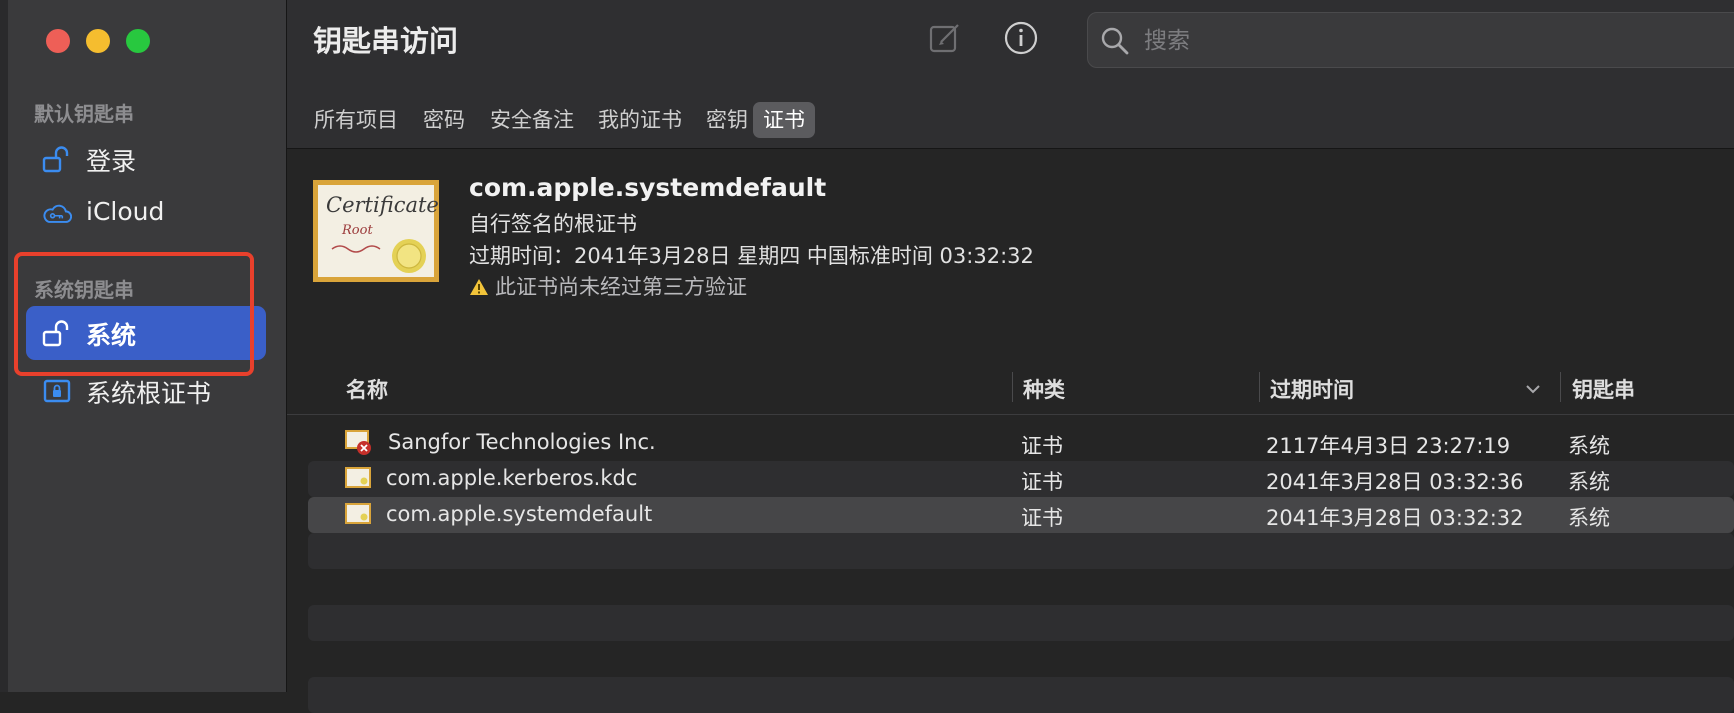 The width and height of the screenshot is (1734, 713). Describe the element at coordinates (138, 41) in the screenshot. I see `zoom-window-button` at that location.